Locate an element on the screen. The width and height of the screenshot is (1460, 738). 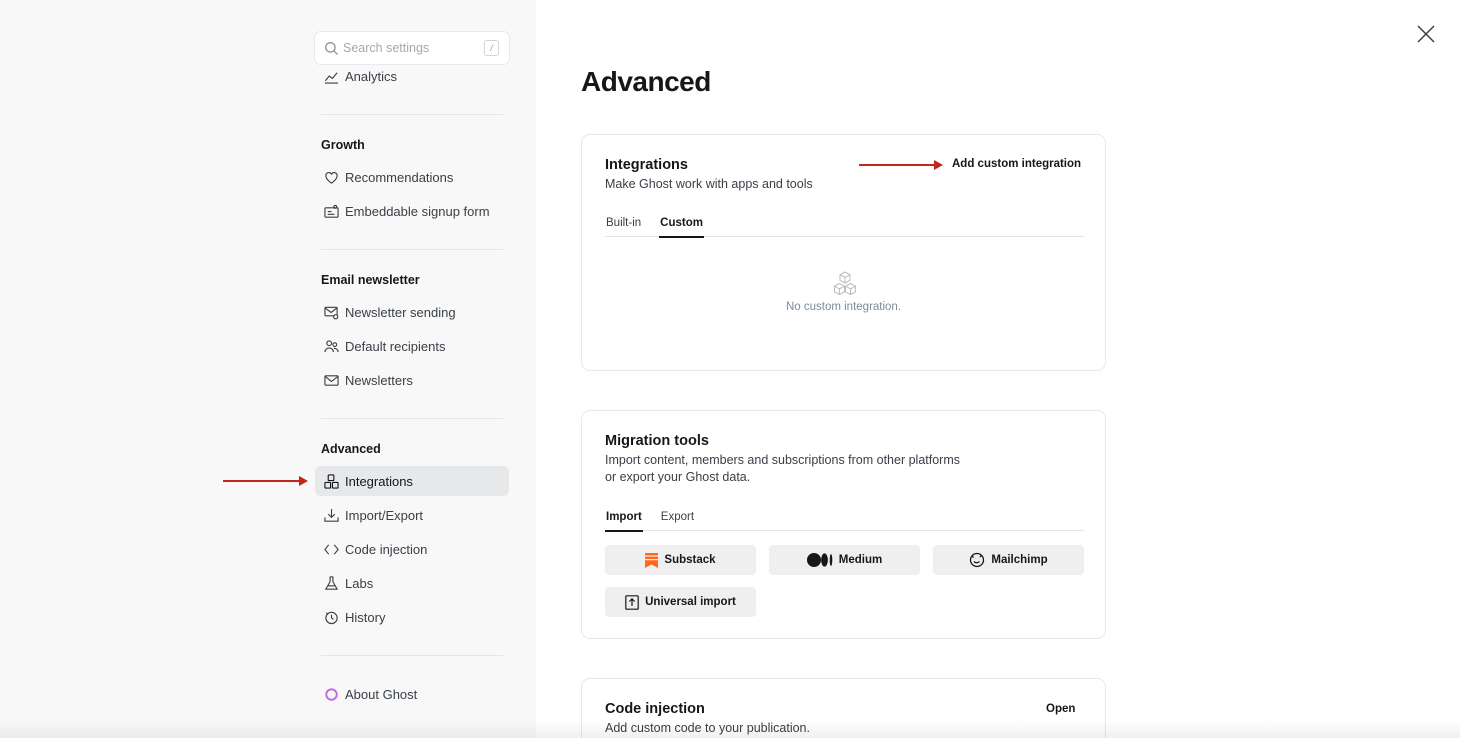
mail-settings-icon is located at coordinates (331, 312).